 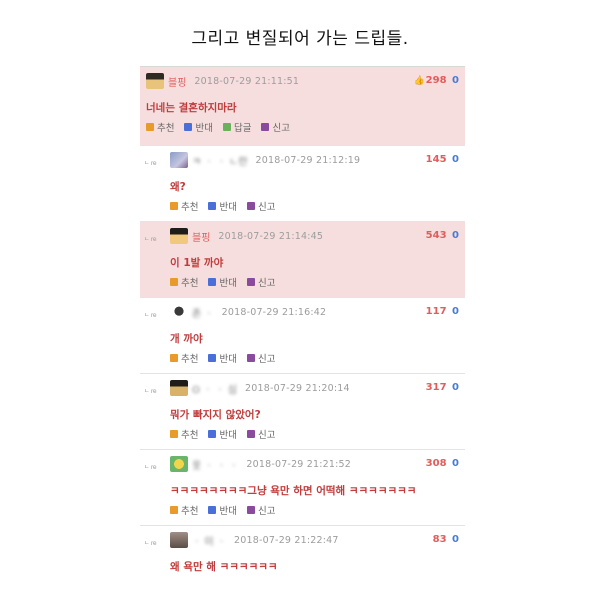 I want to click on timestamp: 2018-07-29 21:16:42, so click(x=274, y=312).